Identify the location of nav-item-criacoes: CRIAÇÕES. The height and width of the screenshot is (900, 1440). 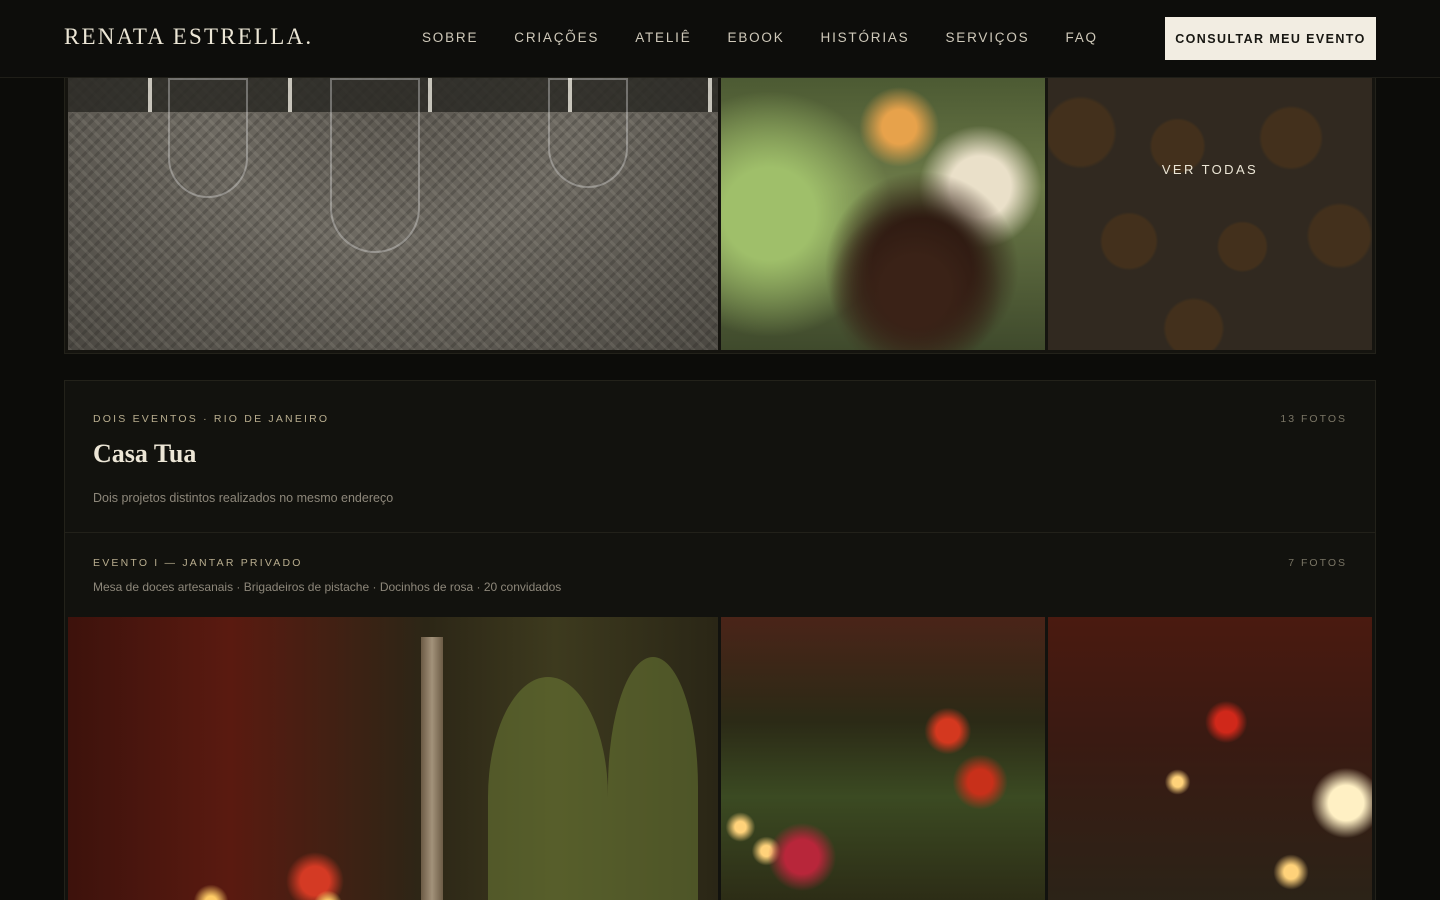
(556, 37).